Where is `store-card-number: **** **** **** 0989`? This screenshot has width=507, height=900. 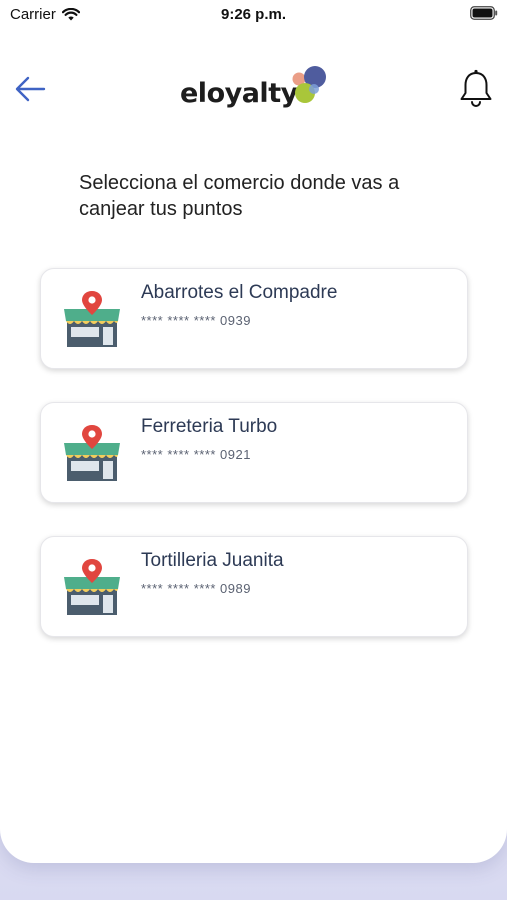
store-card-number: **** **** **** 0989 is located at coordinates (196, 588).